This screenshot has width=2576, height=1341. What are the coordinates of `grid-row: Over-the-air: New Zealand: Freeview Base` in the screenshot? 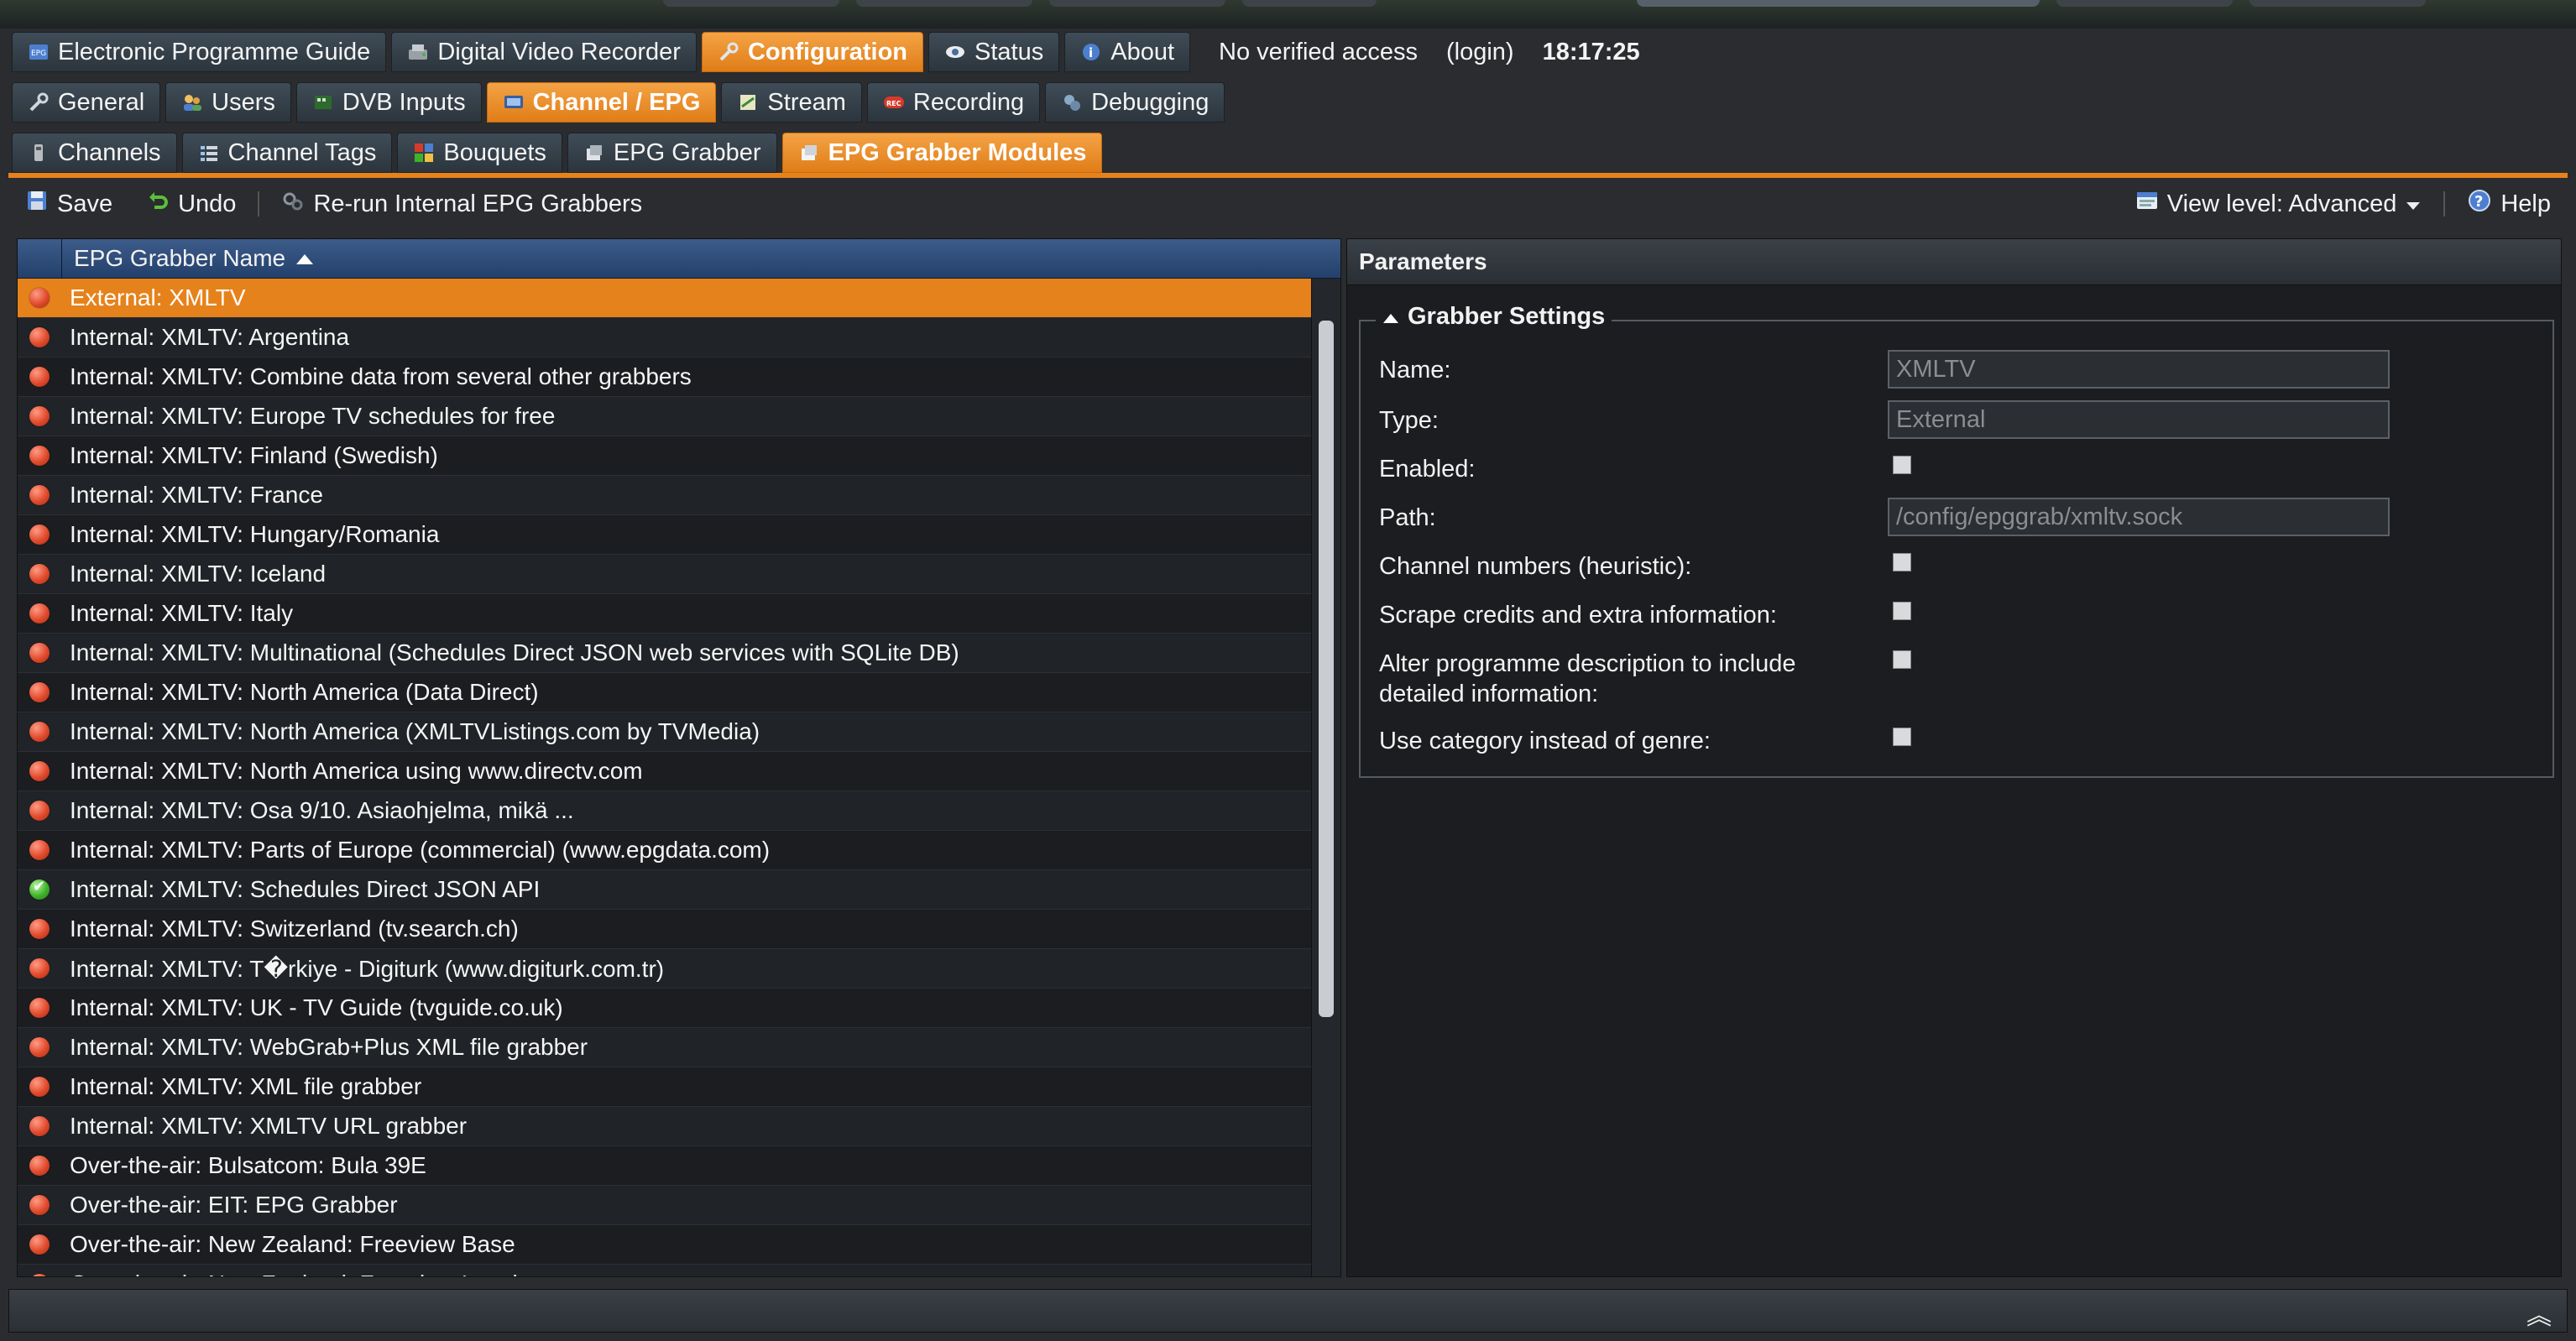 It's located at (665, 1245).